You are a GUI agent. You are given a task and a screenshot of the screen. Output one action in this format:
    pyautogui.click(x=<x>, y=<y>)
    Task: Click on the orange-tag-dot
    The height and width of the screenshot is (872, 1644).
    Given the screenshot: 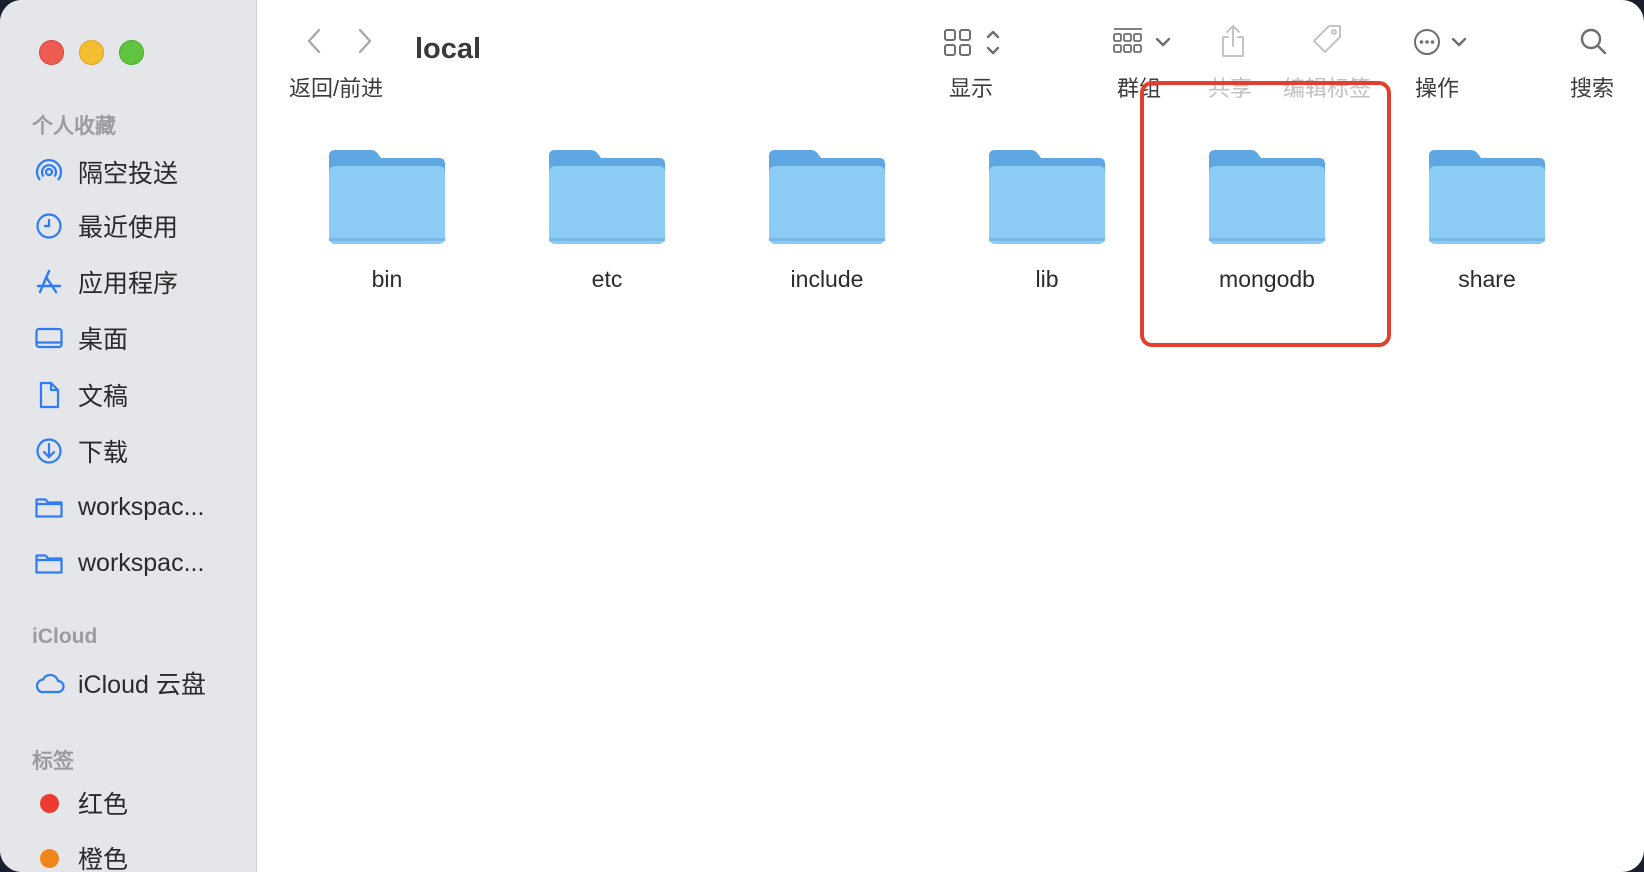 What is the action you would take?
    pyautogui.click(x=49, y=856)
    